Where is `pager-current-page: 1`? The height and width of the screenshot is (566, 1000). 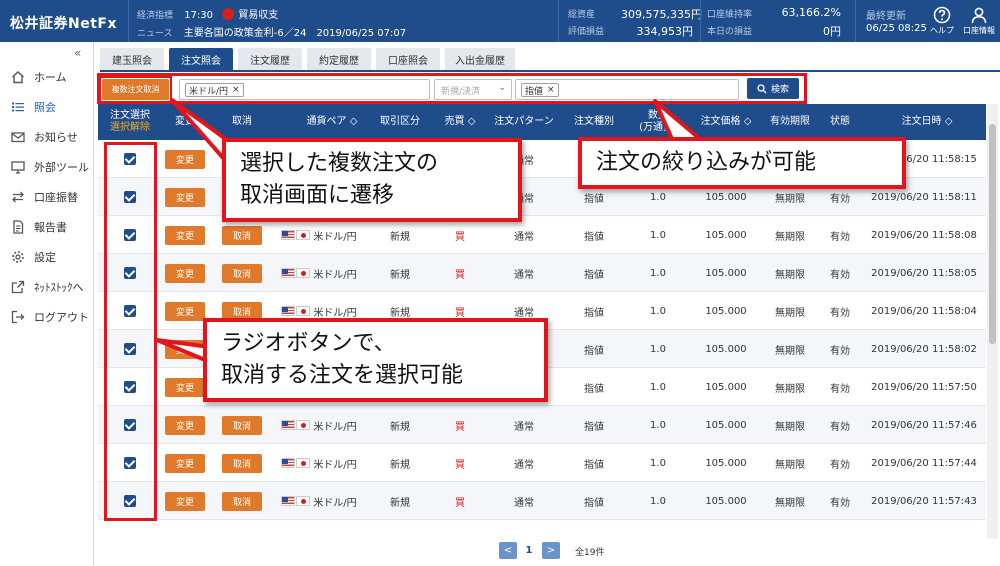
pager-current-page: 1 is located at coordinates (529, 550).